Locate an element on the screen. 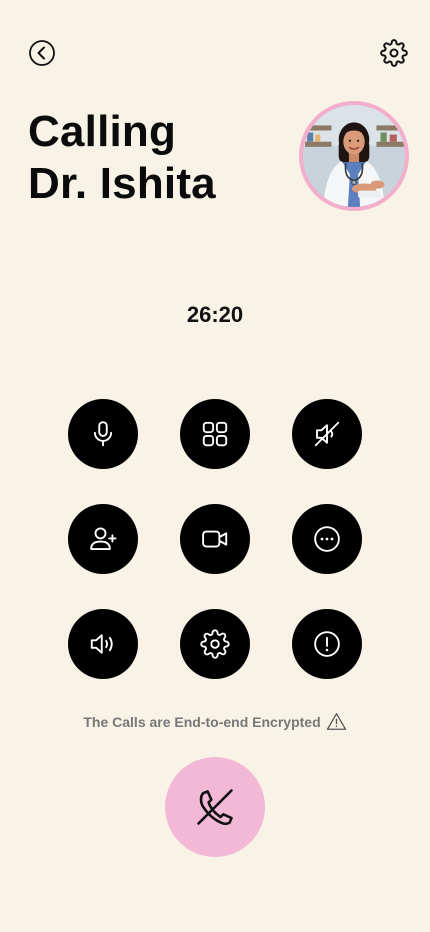  back-button is located at coordinates (42, 53).